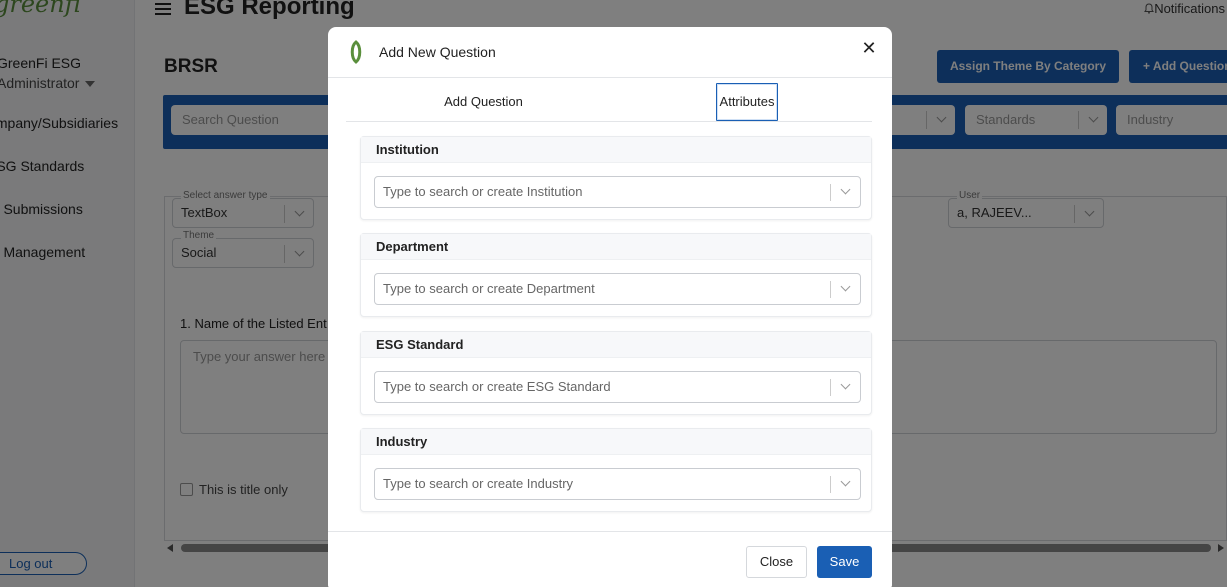 This screenshot has width=1227, height=587. What do you see at coordinates (478, 483) in the screenshot?
I see `industry-placeholder: Type to search or create Industry` at bounding box center [478, 483].